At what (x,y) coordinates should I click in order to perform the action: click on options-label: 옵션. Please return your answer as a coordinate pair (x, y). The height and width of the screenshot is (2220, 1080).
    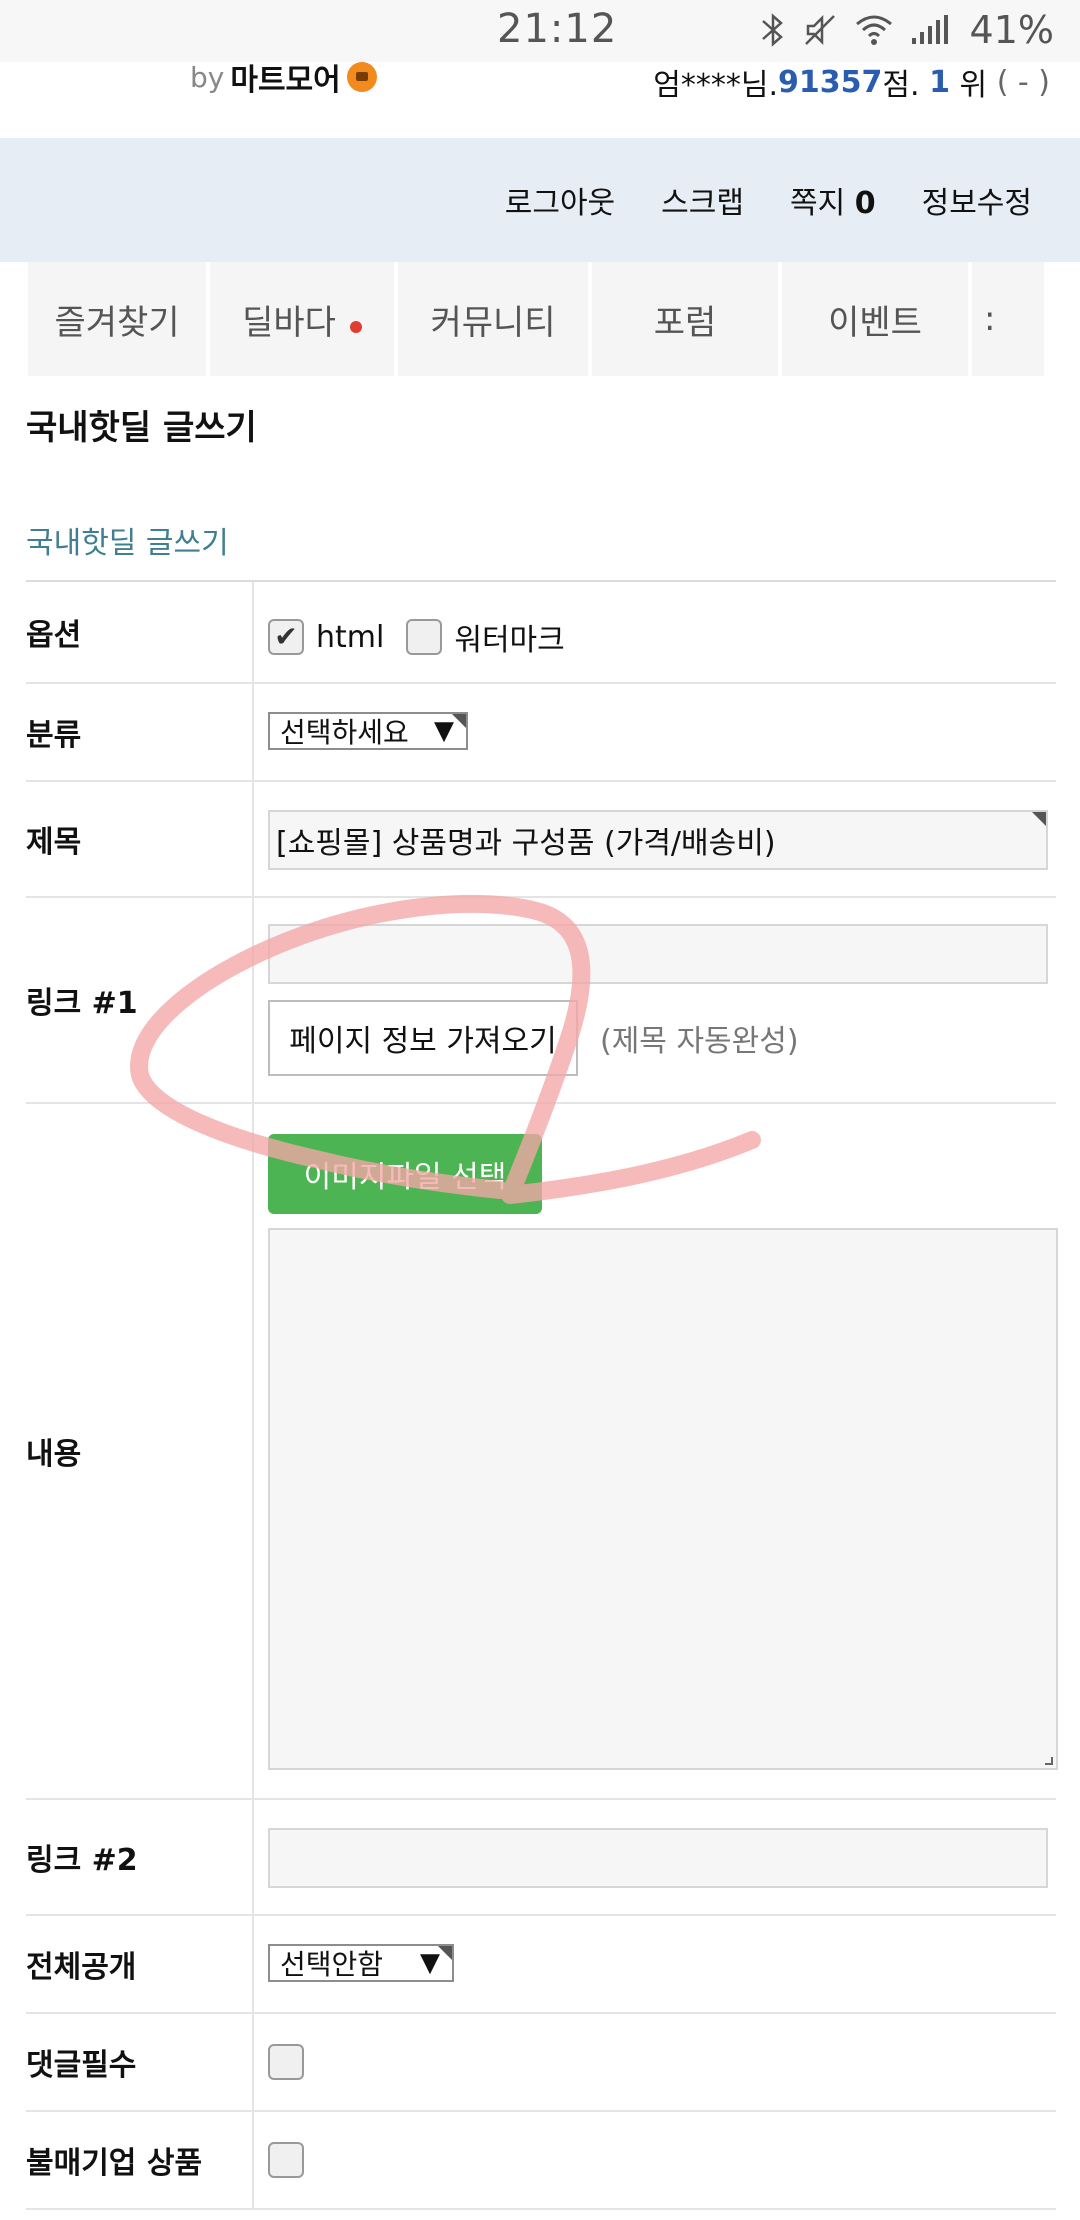
    Looking at the image, I should click on (54, 635).